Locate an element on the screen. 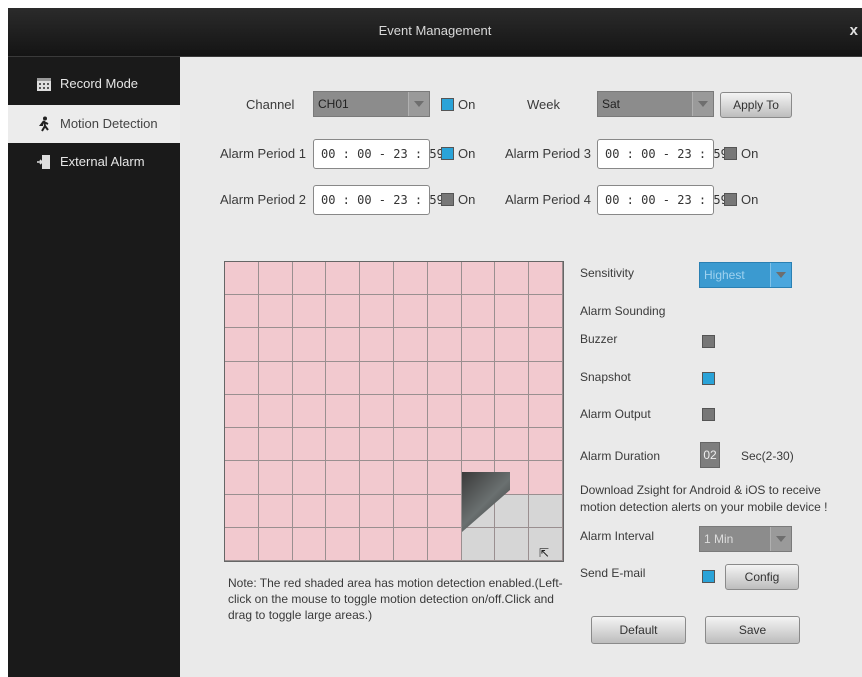 The height and width of the screenshot is (677, 862). sidebar-item-motion-detection: Motion Detection is located at coordinates (94, 124).